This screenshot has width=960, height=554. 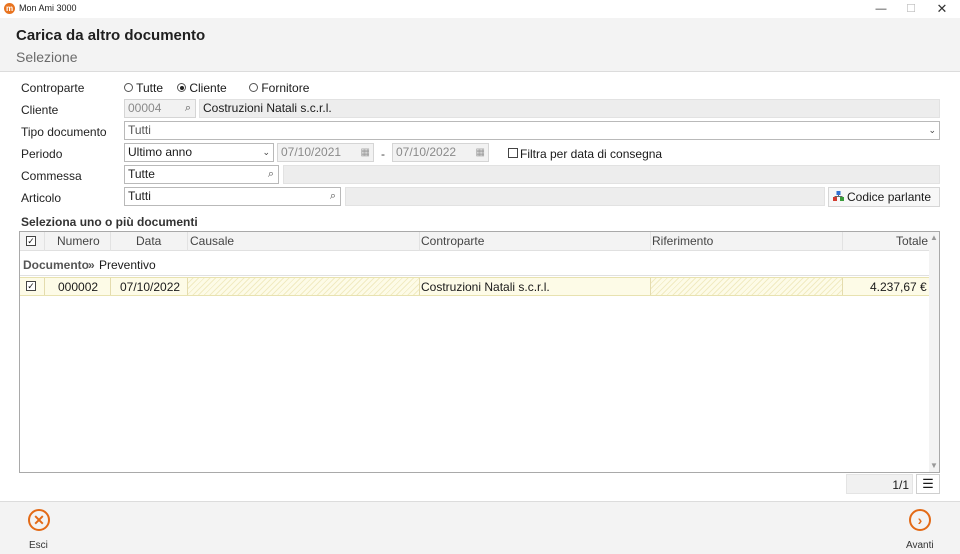 I want to click on commessa-description, so click(x=611, y=174).